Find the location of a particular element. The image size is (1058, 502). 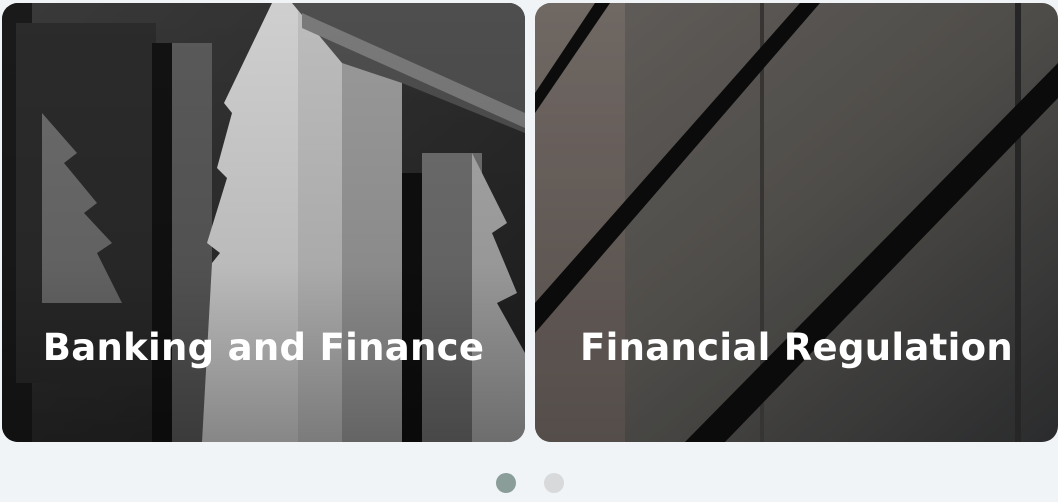

carousel-pagination is located at coordinates (529, 483).